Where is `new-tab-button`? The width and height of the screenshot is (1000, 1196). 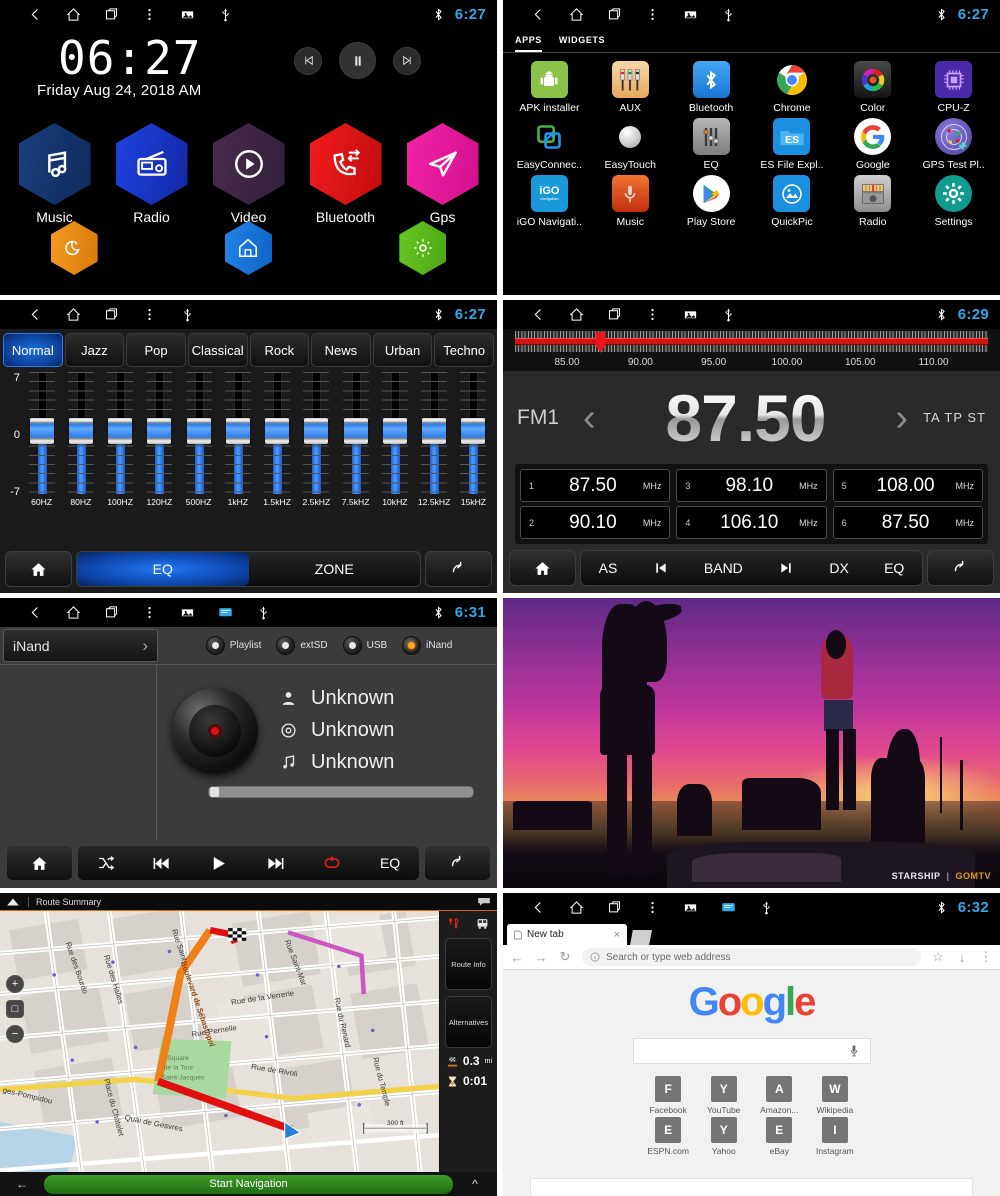 new-tab-button is located at coordinates (641, 937).